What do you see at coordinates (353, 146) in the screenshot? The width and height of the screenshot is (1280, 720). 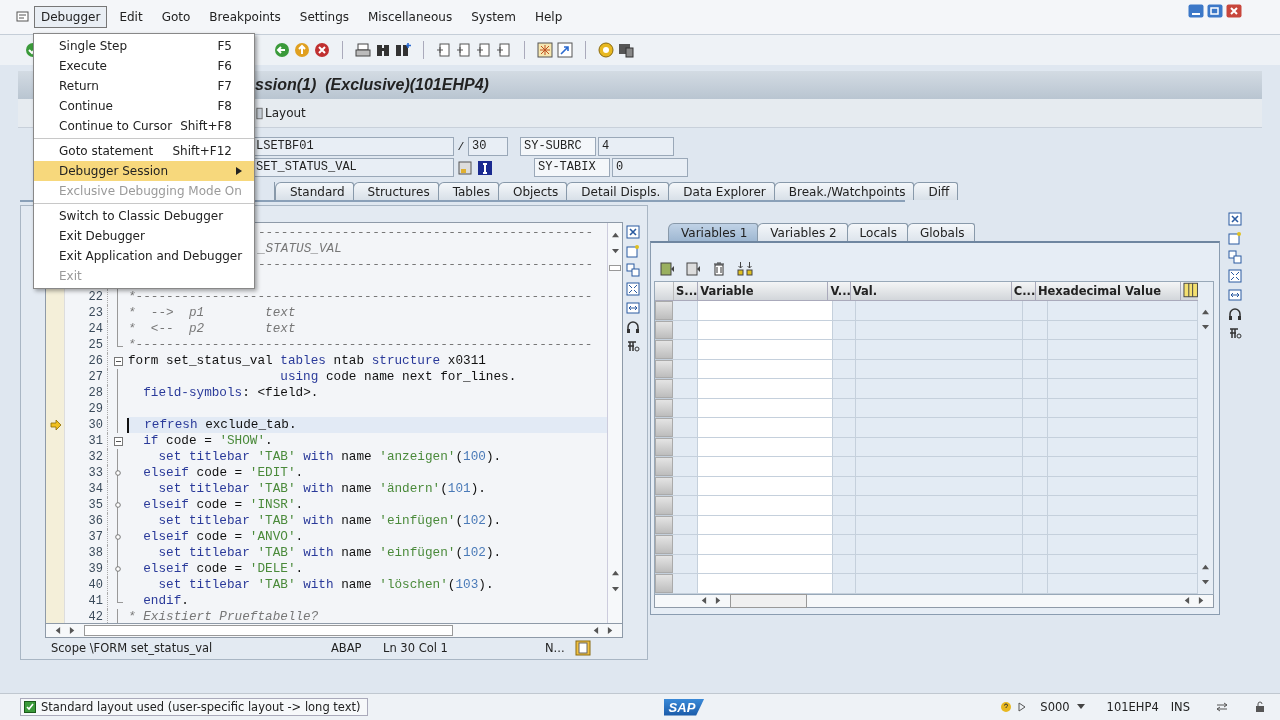 I see `program-field: LSETBF01` at bounding box center [353, 146].